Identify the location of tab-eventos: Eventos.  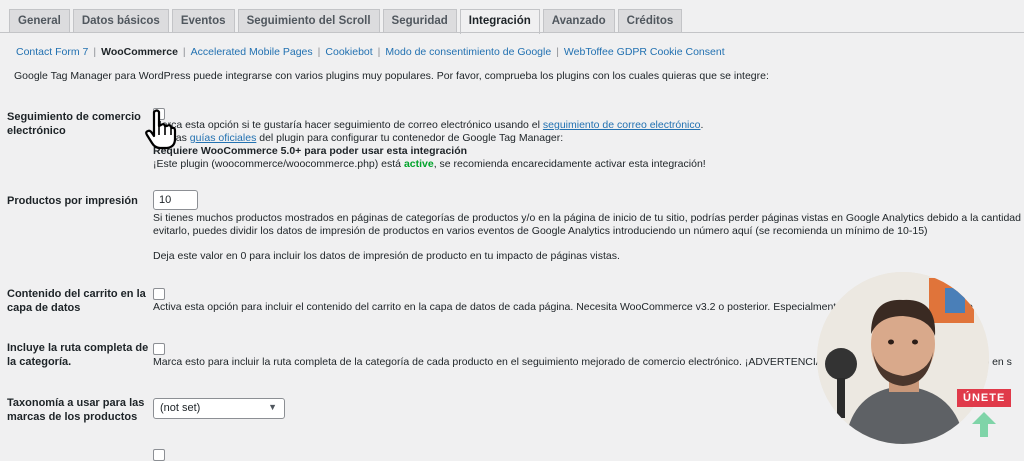
(203, 21).